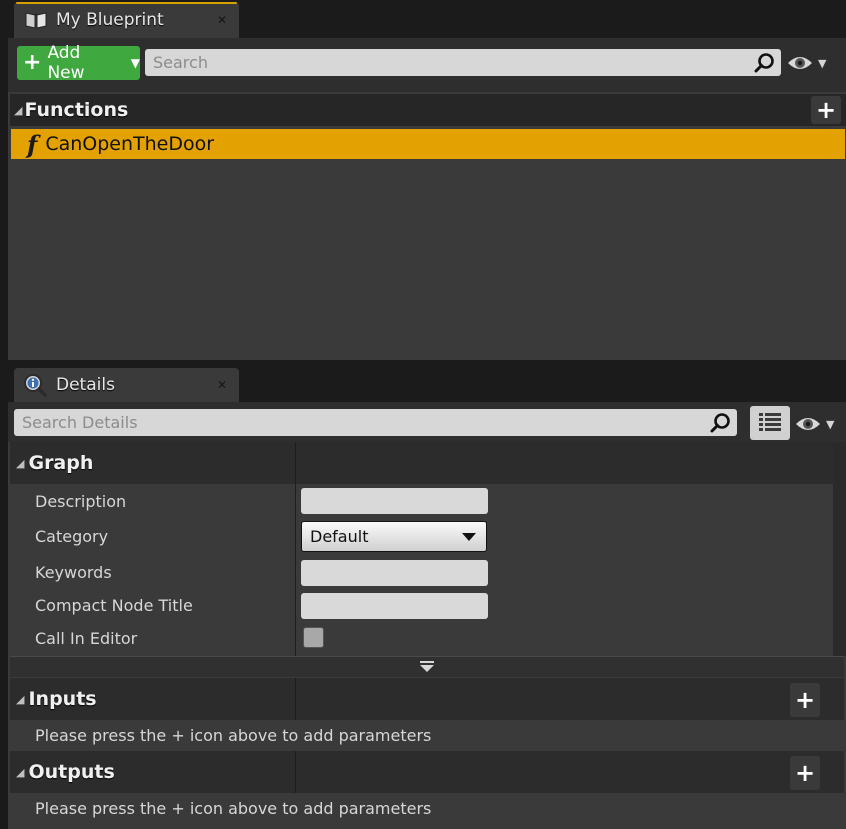  What do you see at coordinates (428, 144) in the screenshot?
I see `function-item-canopenthedoor: f CanOpenTheDoor` at bounding box center [428, 144].